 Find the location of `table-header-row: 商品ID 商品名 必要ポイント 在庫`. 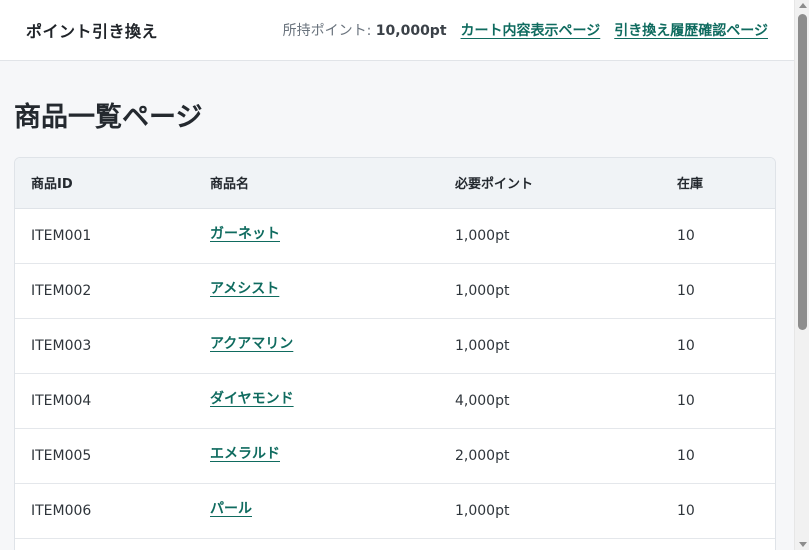

table-header-row: 商品ID 商品名 必要ポイント 在庫 is located at coordinates (395, 183).